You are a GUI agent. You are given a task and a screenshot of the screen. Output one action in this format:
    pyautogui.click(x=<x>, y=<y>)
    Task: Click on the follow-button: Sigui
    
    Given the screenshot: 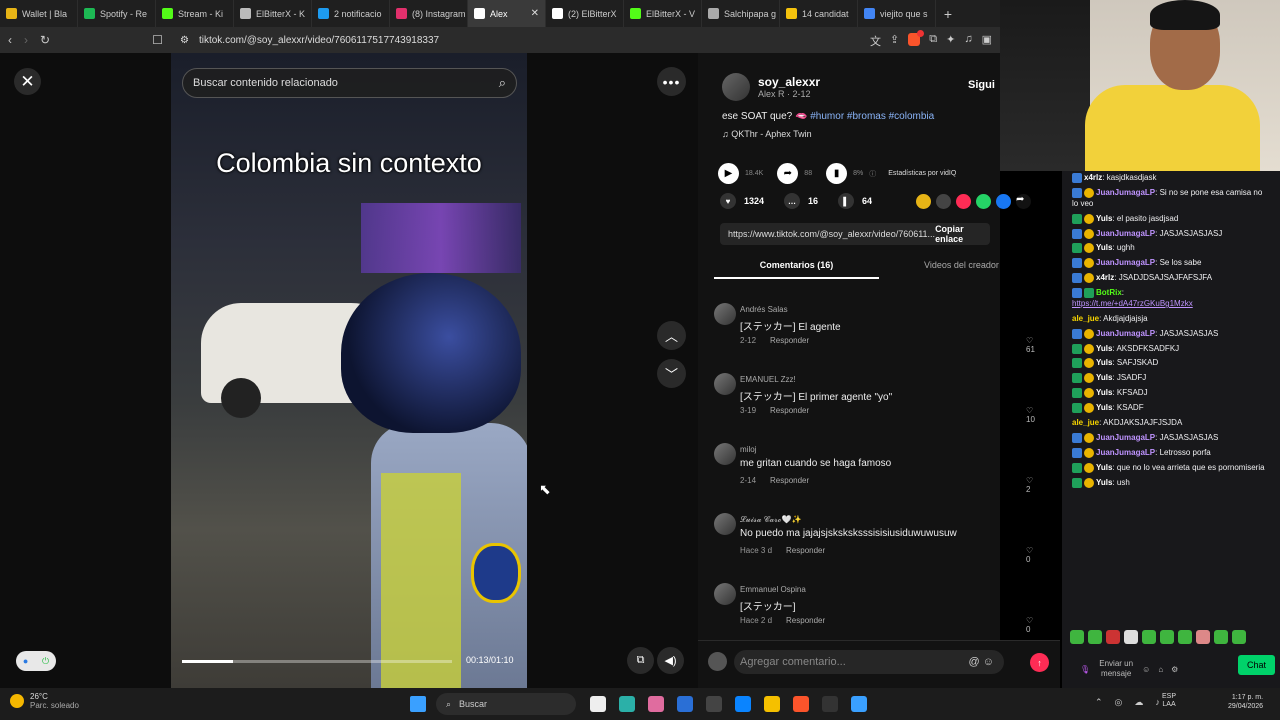 What is the action you would take?
    pyautogui.click(x=981, y=85)
    